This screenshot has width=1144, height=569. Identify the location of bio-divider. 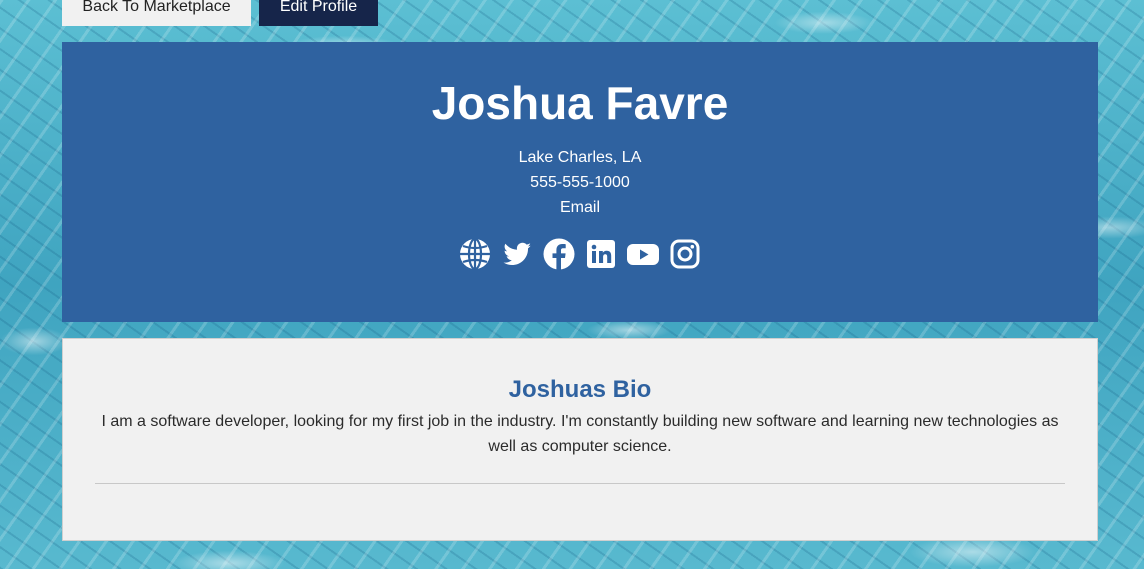
(580, 483).